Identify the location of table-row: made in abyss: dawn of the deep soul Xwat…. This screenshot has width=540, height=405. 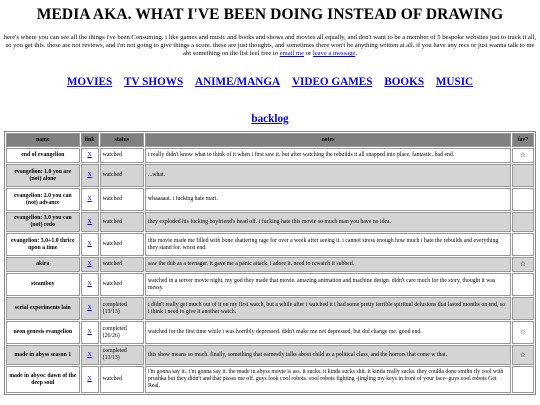
(270, 379).